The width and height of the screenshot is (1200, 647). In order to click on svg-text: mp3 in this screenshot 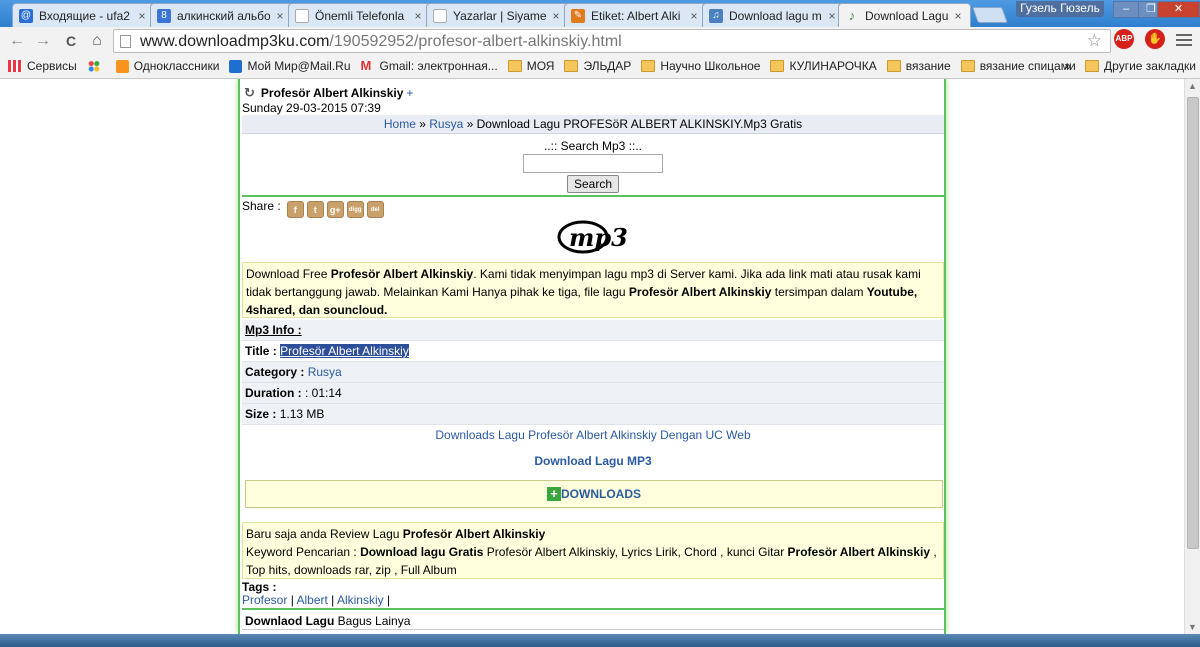, I will do `click(598, 237)`.